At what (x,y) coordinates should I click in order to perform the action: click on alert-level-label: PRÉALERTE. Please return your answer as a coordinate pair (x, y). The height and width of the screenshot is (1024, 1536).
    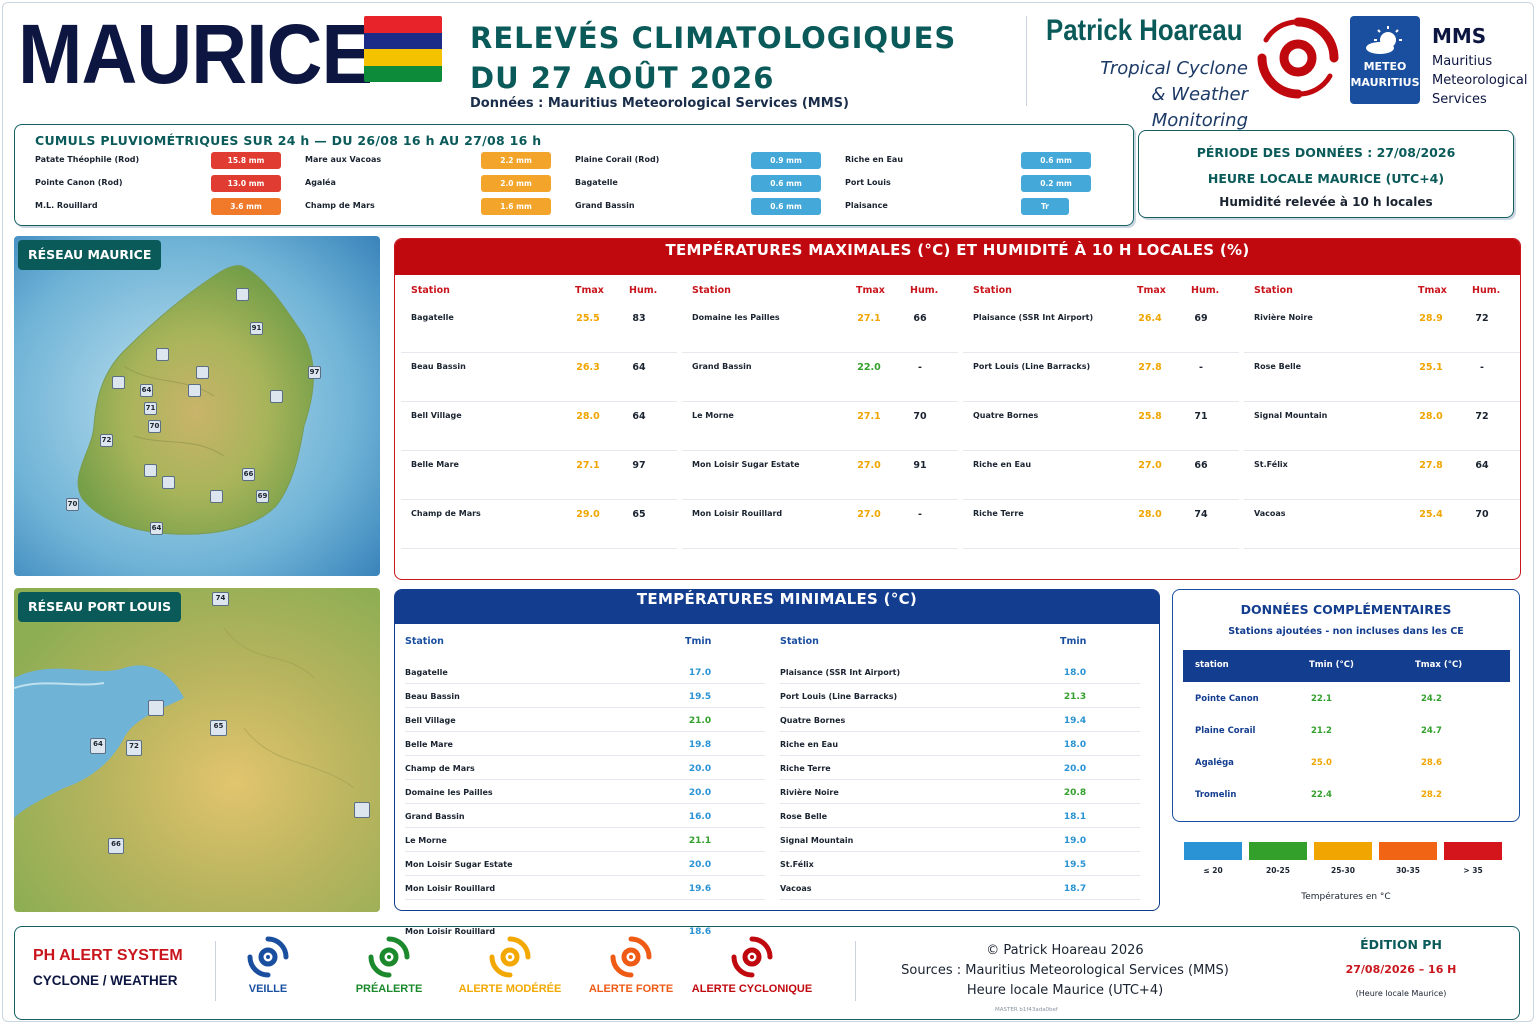
    Looking at the image, I should click on (389, 989).